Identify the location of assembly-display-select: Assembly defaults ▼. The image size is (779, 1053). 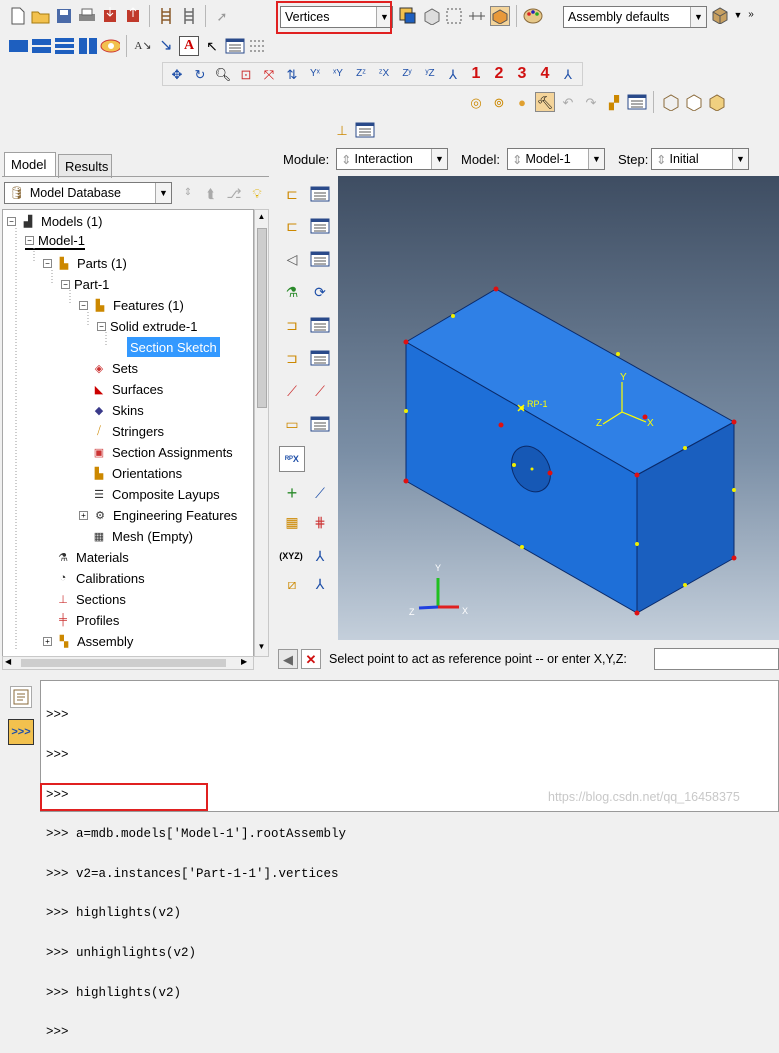
(635, 17).